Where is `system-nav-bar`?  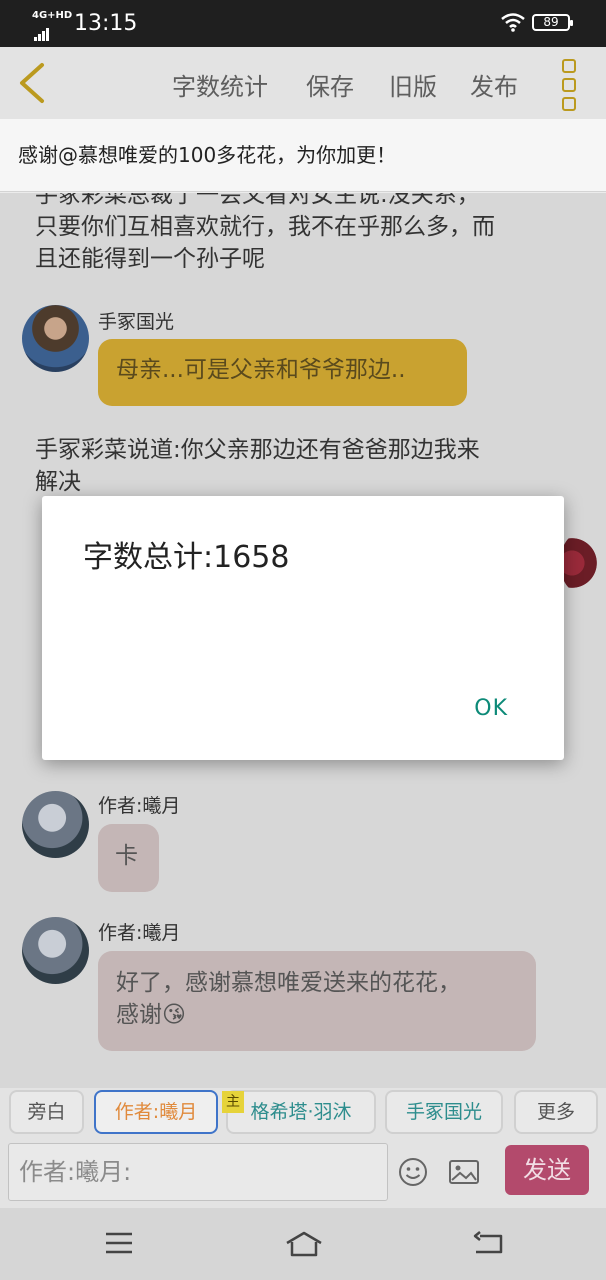
system-nav-bar is located at coordinates (303, 1244).